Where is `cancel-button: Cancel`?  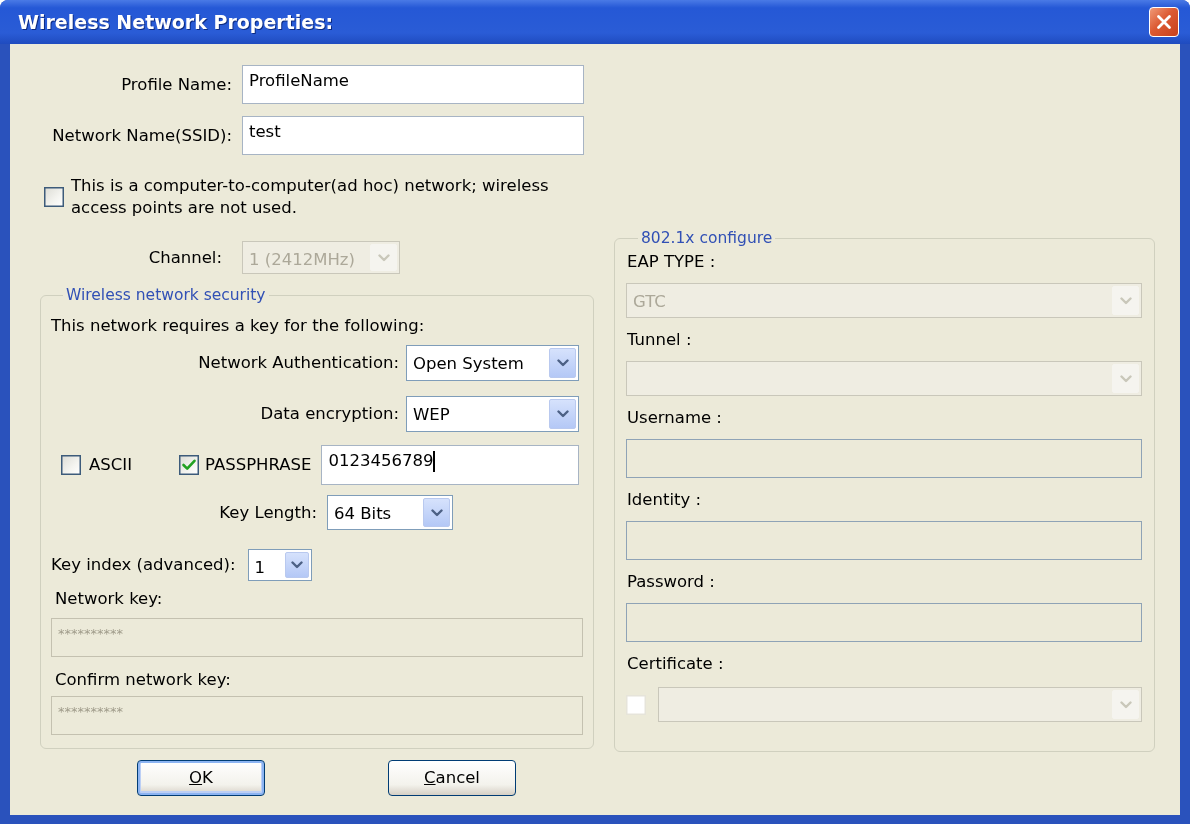 cancel-button: Cancel is located at coordinates (452, 778).